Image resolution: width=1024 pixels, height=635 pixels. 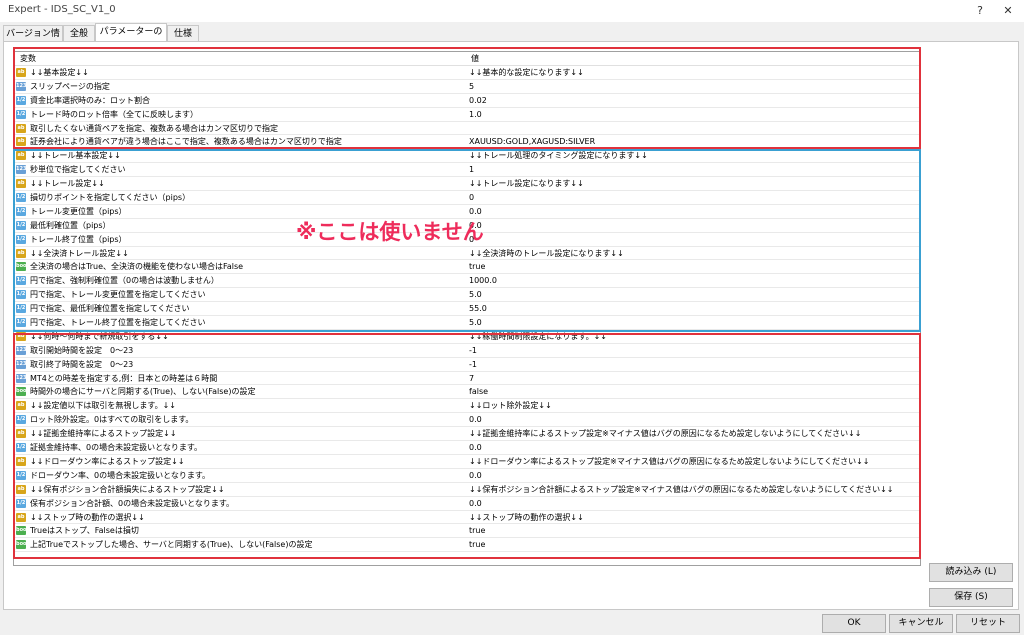 What do you see at coordinates (467, 379) in the screenshot?
I see `table-row: 123 MT4との時差を指定する,例：日本との時差は６時間 7` at bounding box center [467, 379].